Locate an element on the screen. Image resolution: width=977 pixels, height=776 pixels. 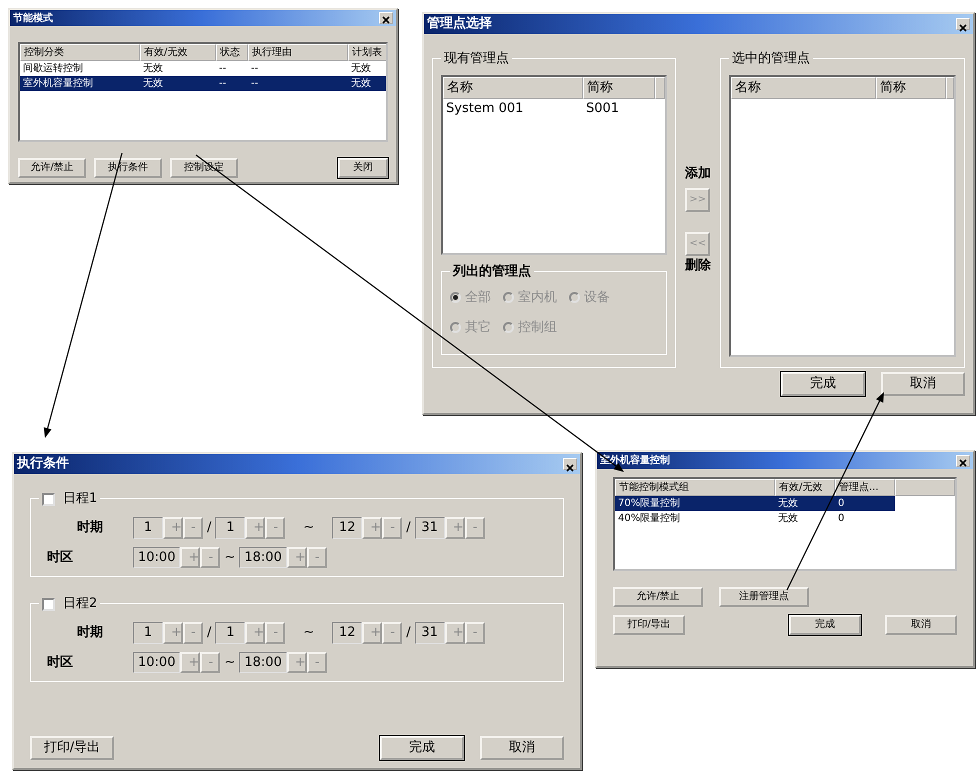
table-cell-text: 70%限量控制 is located at coordinates (649, 503).